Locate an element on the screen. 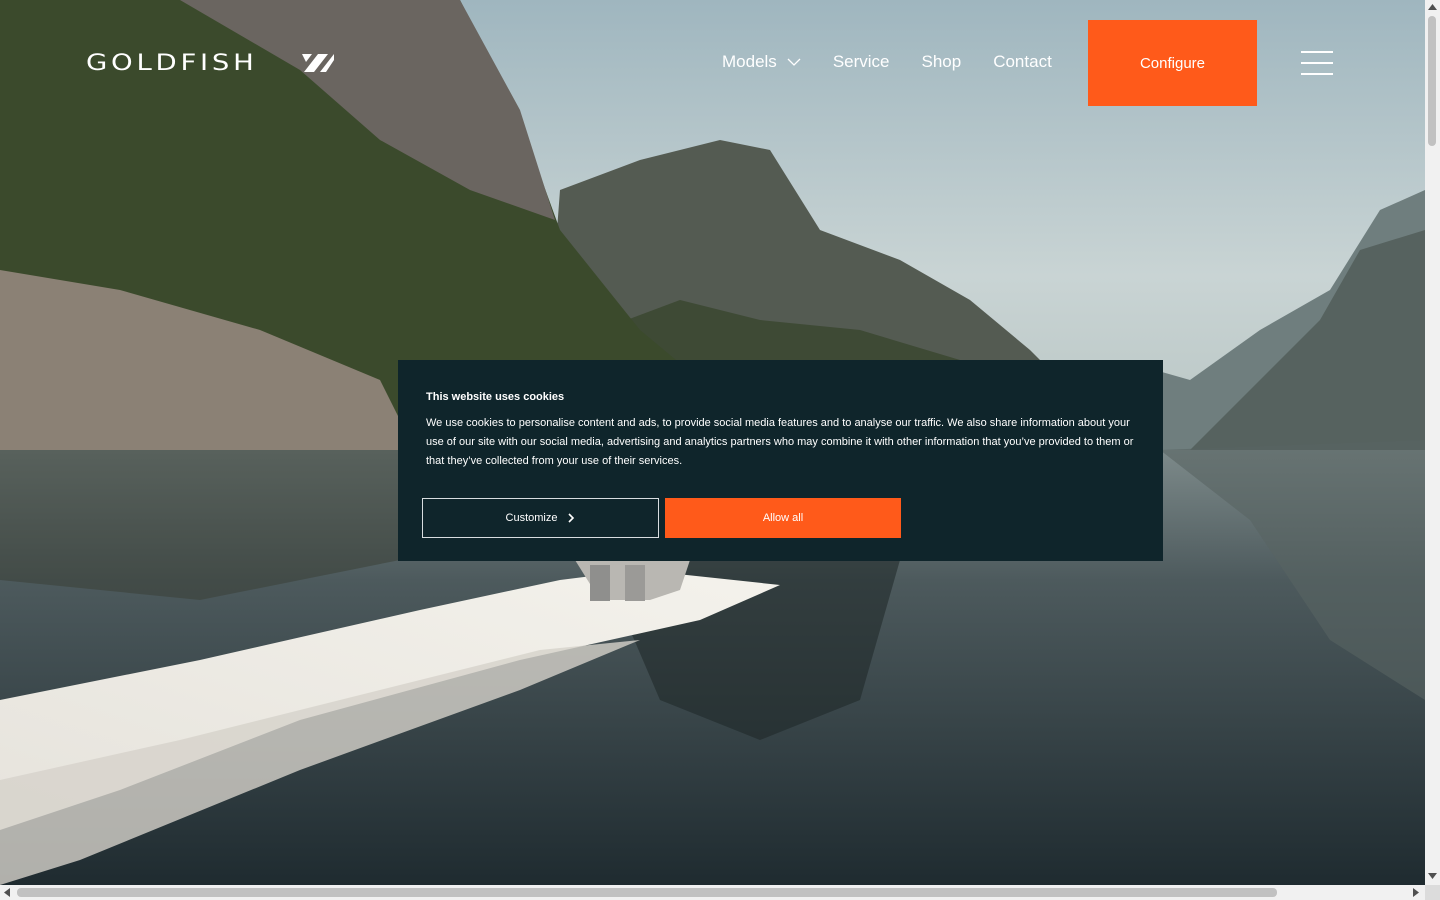 Image resolution: width=1440 pixels, height=900 pixels. chevron-right-icon is located at coordinates (571, 518).